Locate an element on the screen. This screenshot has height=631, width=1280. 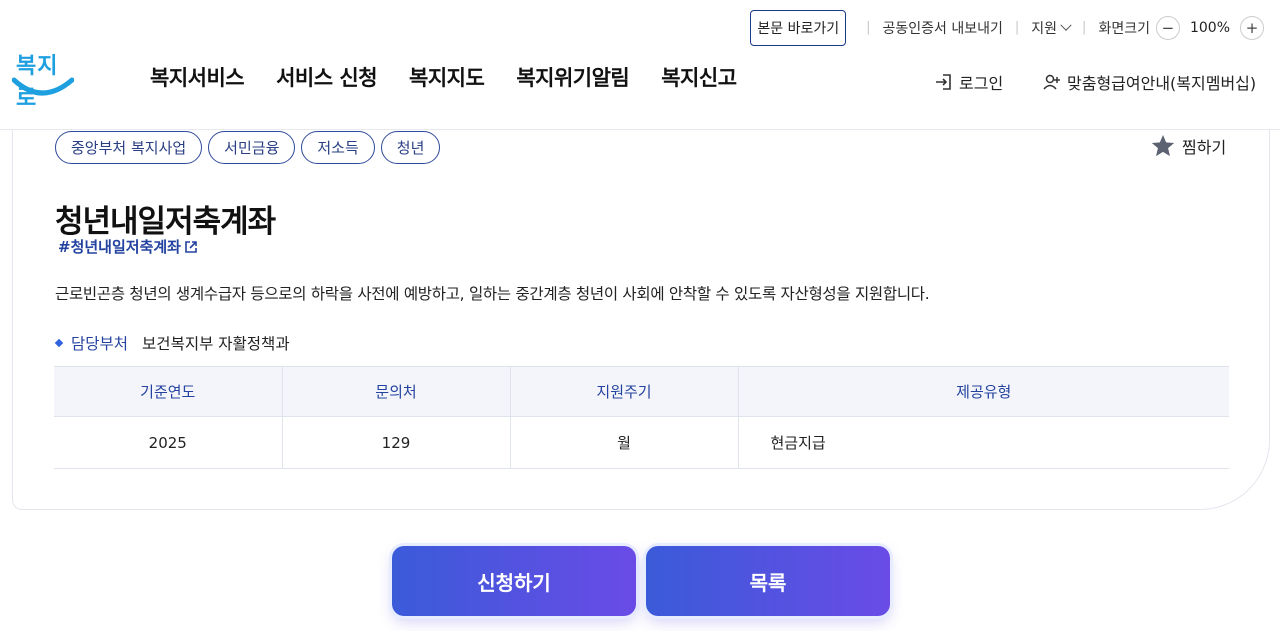
membership-label: 맞춤형급여안내(복지멤버십) is located at coordinates (1162, 83).